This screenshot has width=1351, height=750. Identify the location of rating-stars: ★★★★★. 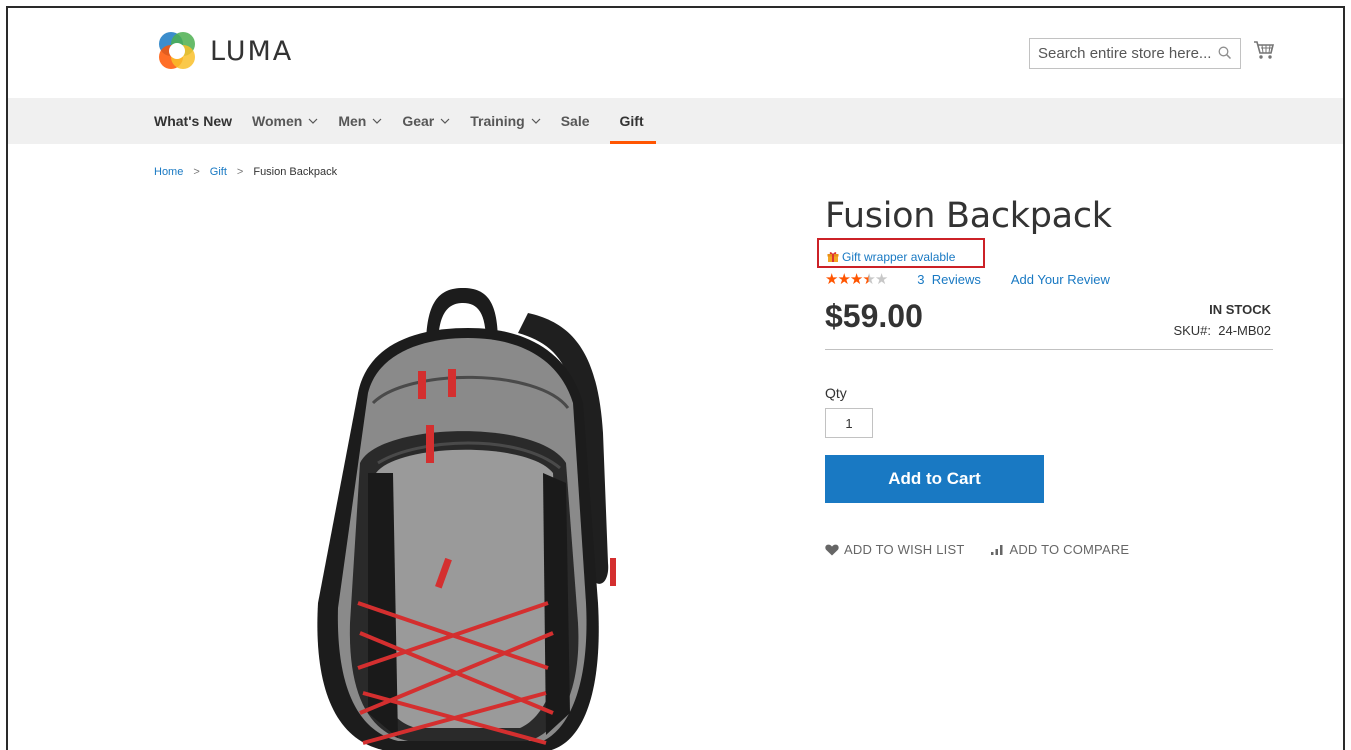
(856, 279).